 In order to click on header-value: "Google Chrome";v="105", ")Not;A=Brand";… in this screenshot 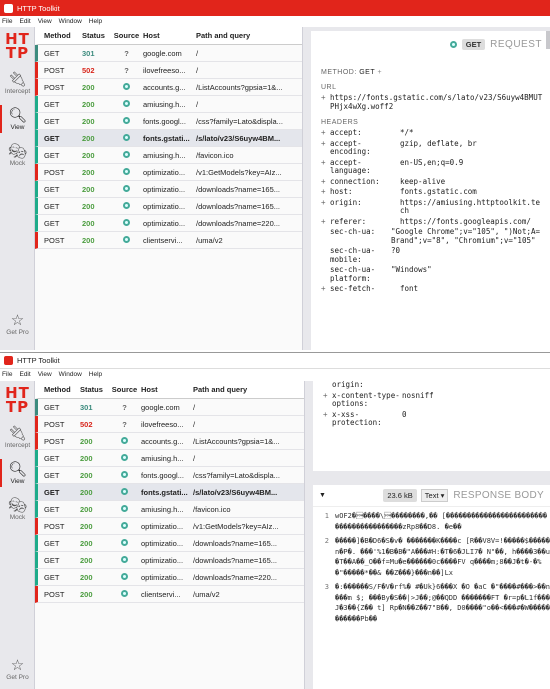, I will do `click(466, 236)`.